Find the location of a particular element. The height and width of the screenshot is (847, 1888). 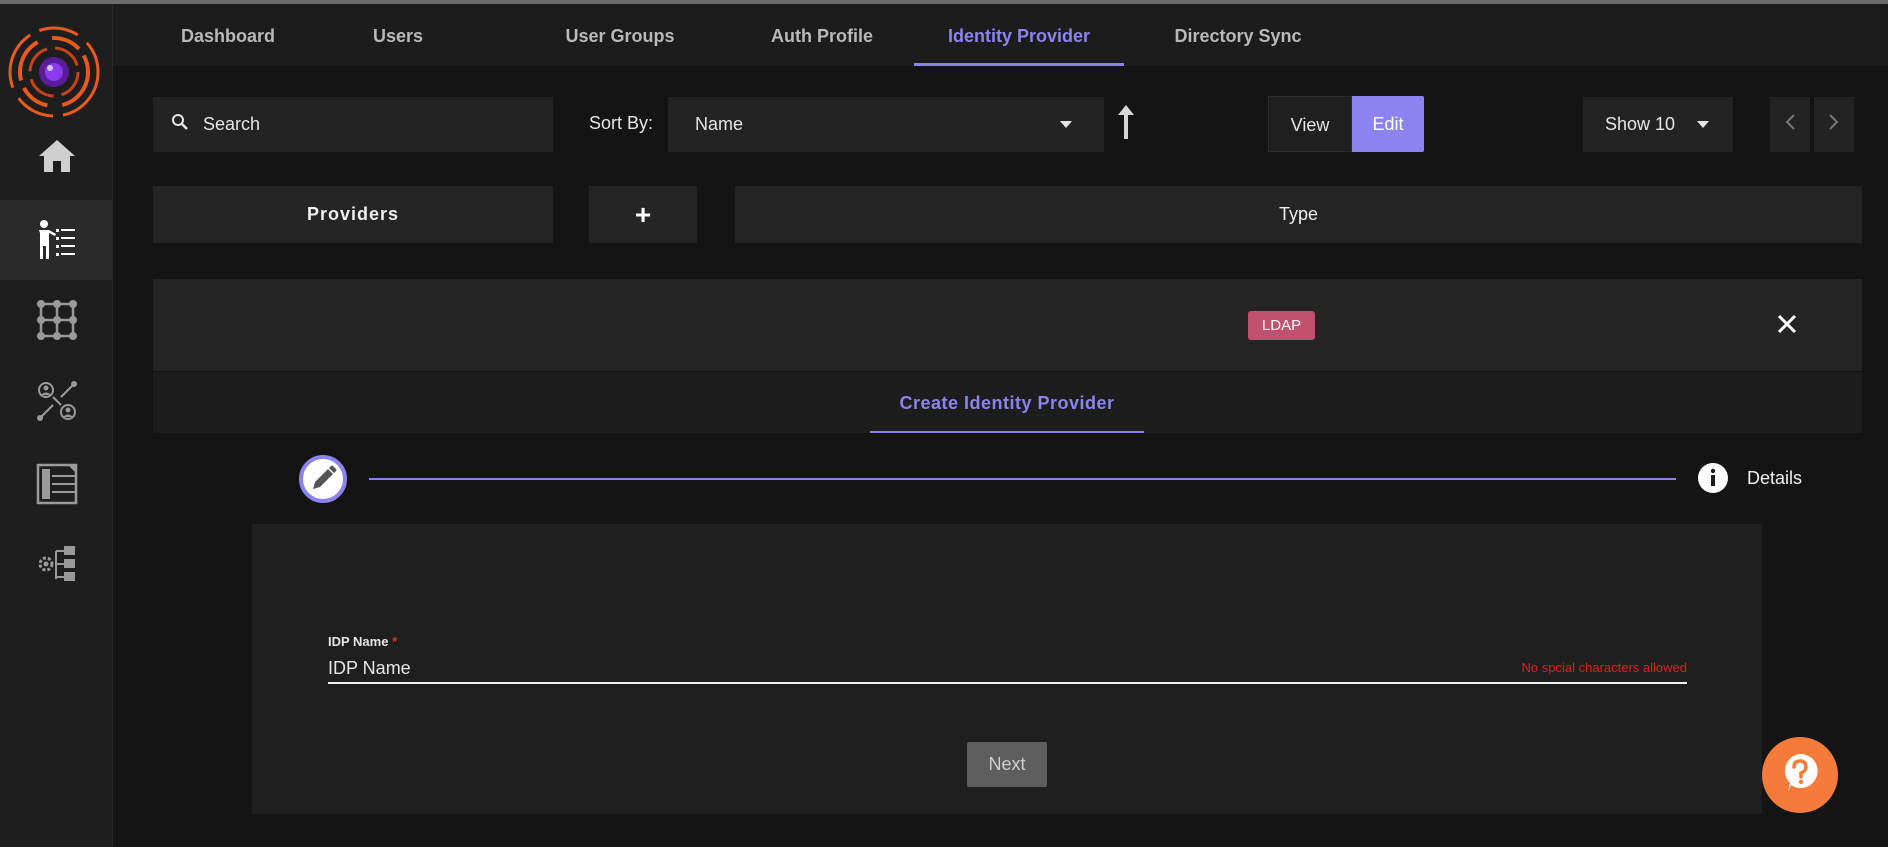

home-icon is located at coordinates (57, 156).